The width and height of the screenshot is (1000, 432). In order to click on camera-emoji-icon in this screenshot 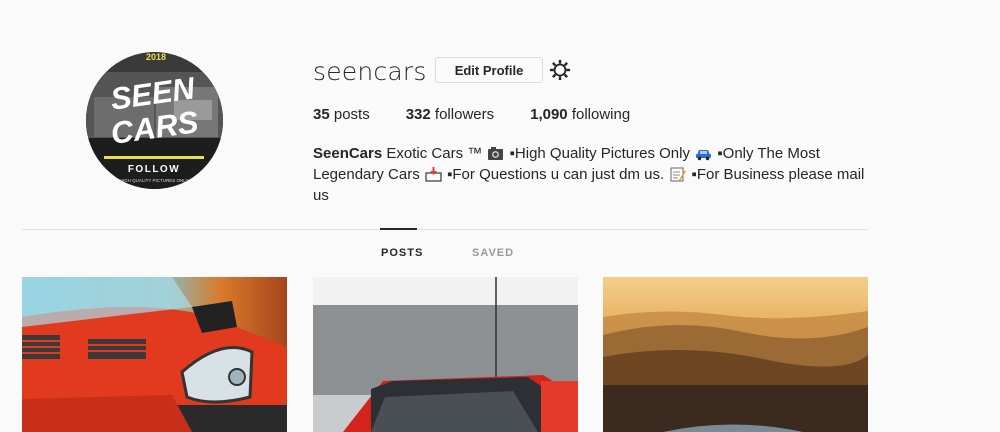, I will do `click(495, 153)`.